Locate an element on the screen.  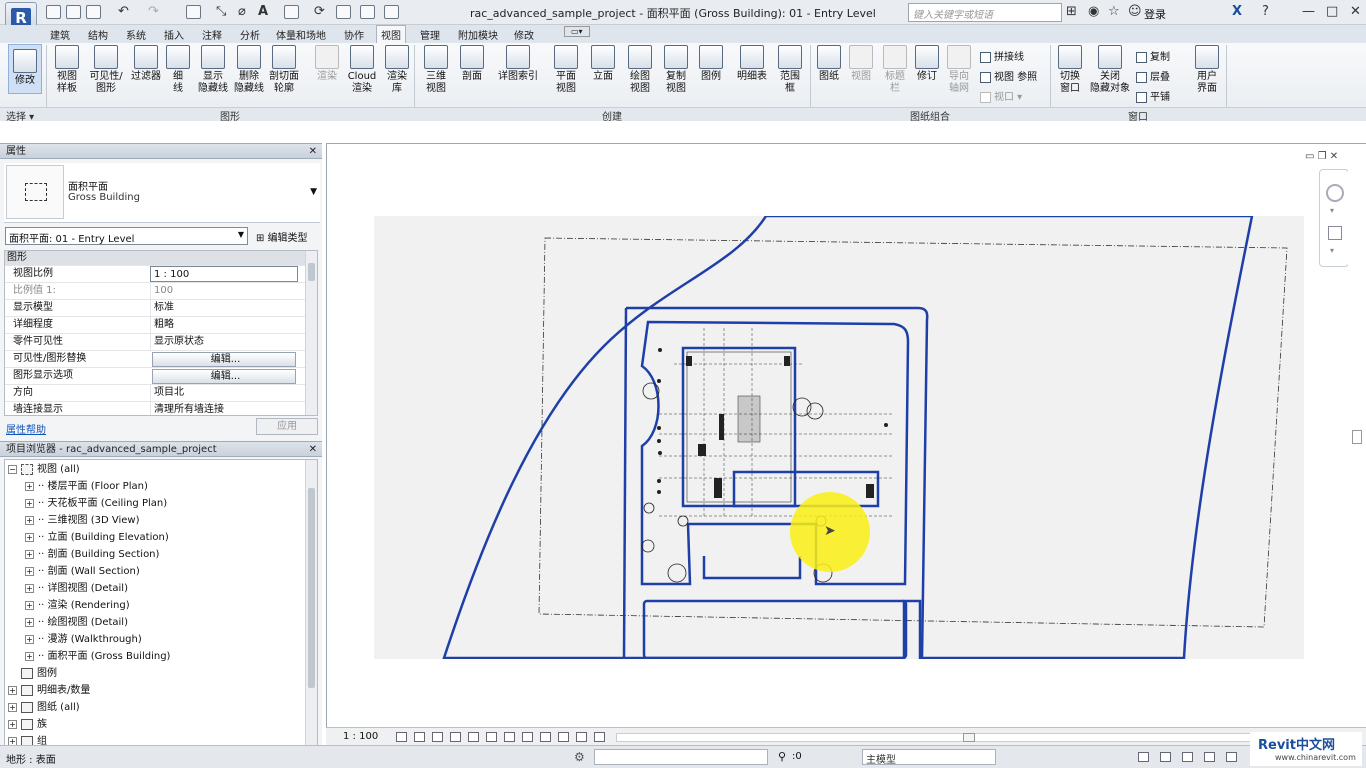
close-properties-icon: ✕ is located at coordinates (313, 151).